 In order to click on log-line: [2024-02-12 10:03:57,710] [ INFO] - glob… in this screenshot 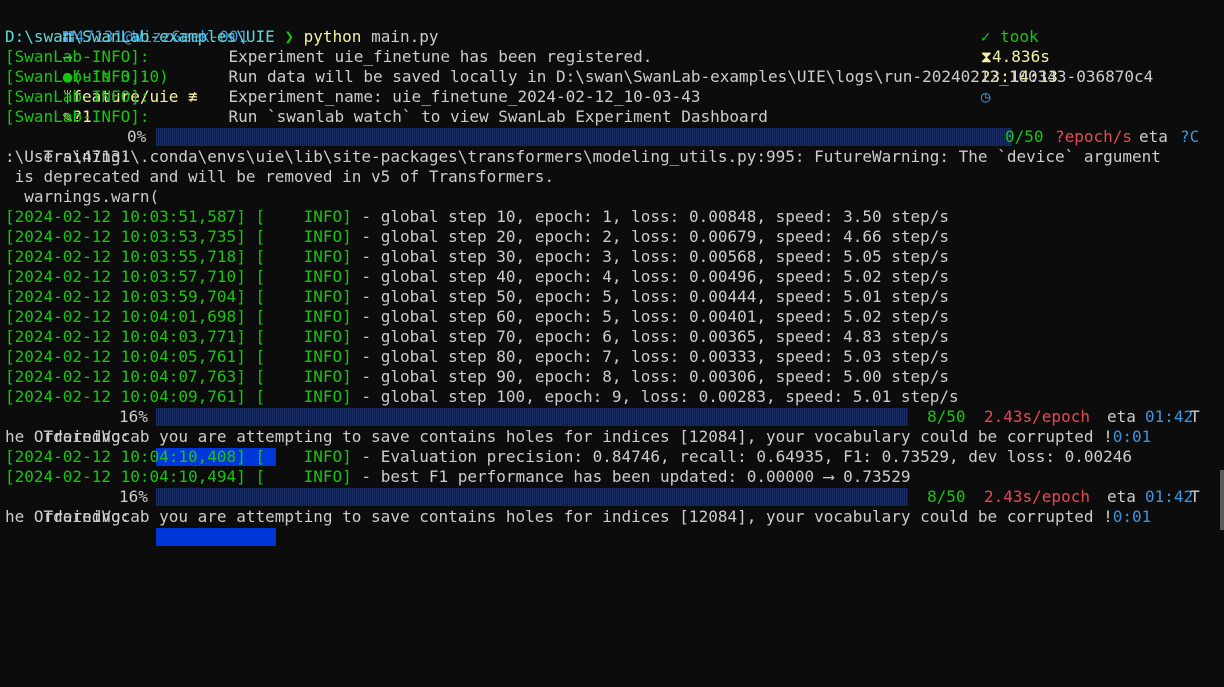, I will do `click(477, 277)`.